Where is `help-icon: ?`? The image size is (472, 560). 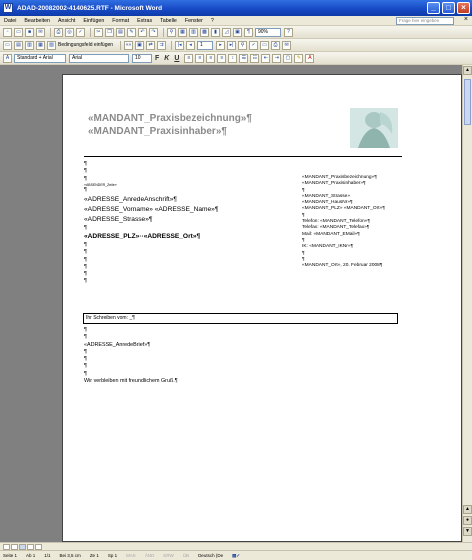 help-icon: ? is located at coordinates (288, 32).